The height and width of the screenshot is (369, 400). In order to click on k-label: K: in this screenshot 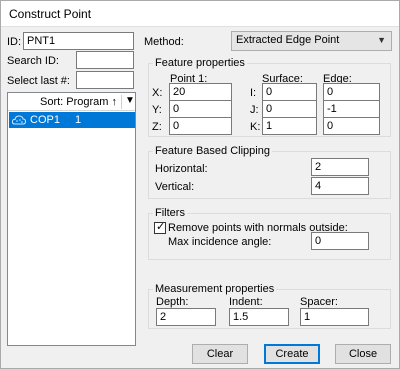, I will do `click(255, 127)`.